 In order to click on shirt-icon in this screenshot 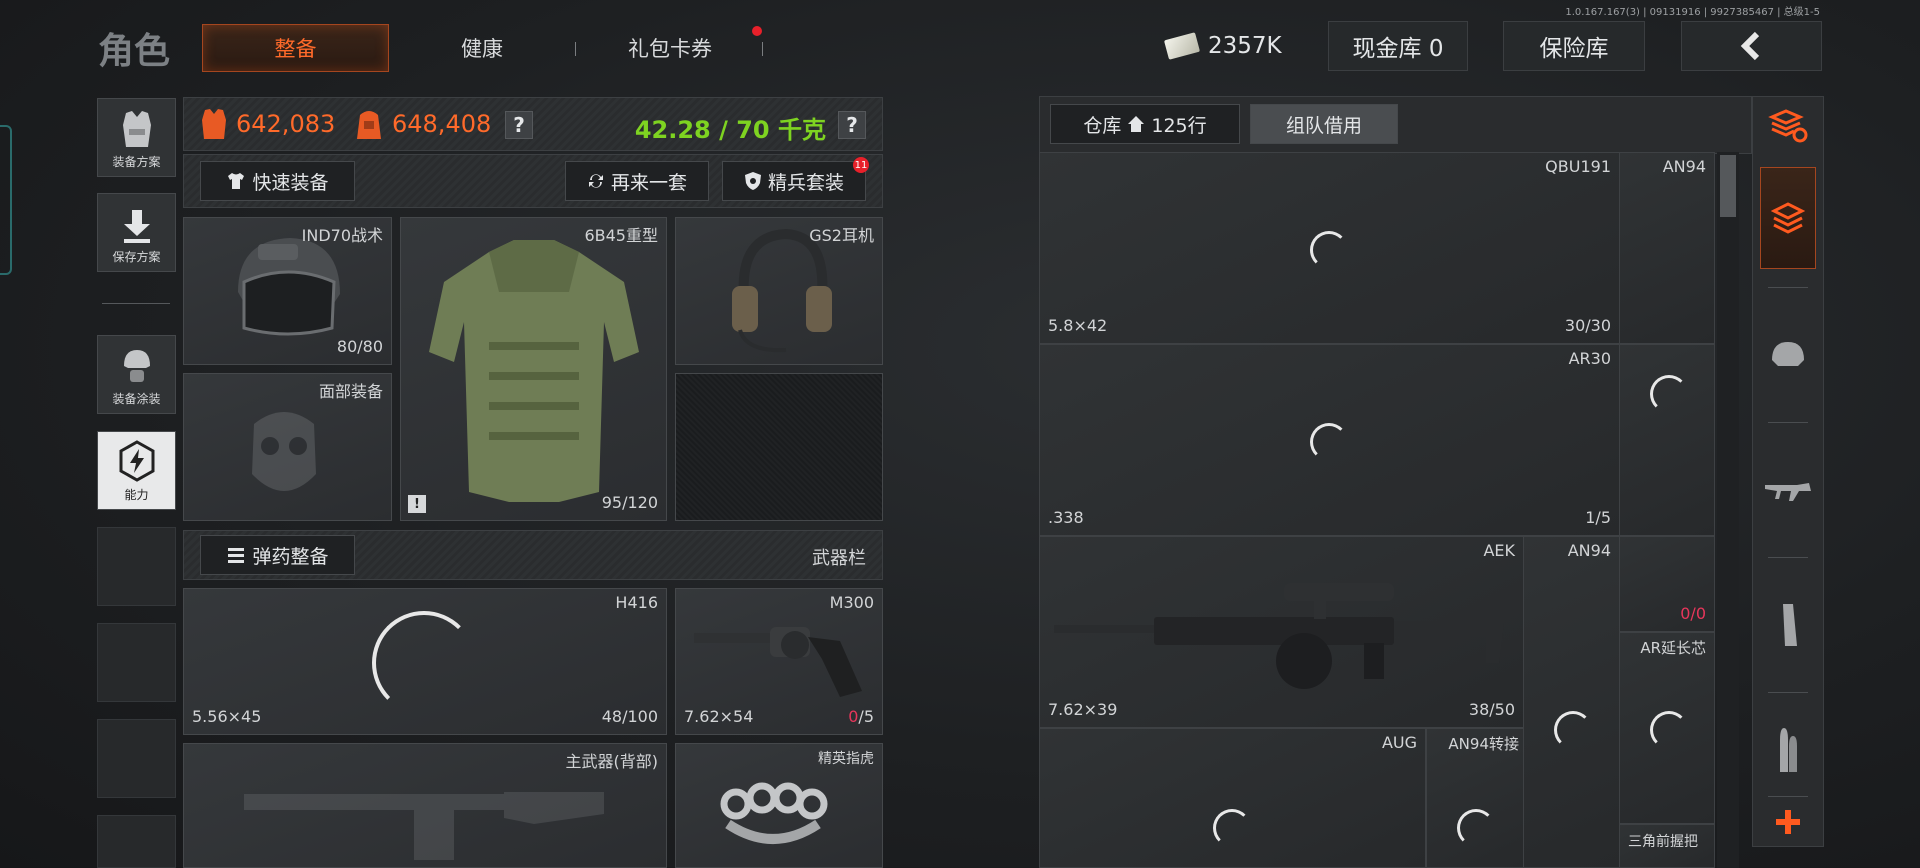, I will do `click(236, 181)`.